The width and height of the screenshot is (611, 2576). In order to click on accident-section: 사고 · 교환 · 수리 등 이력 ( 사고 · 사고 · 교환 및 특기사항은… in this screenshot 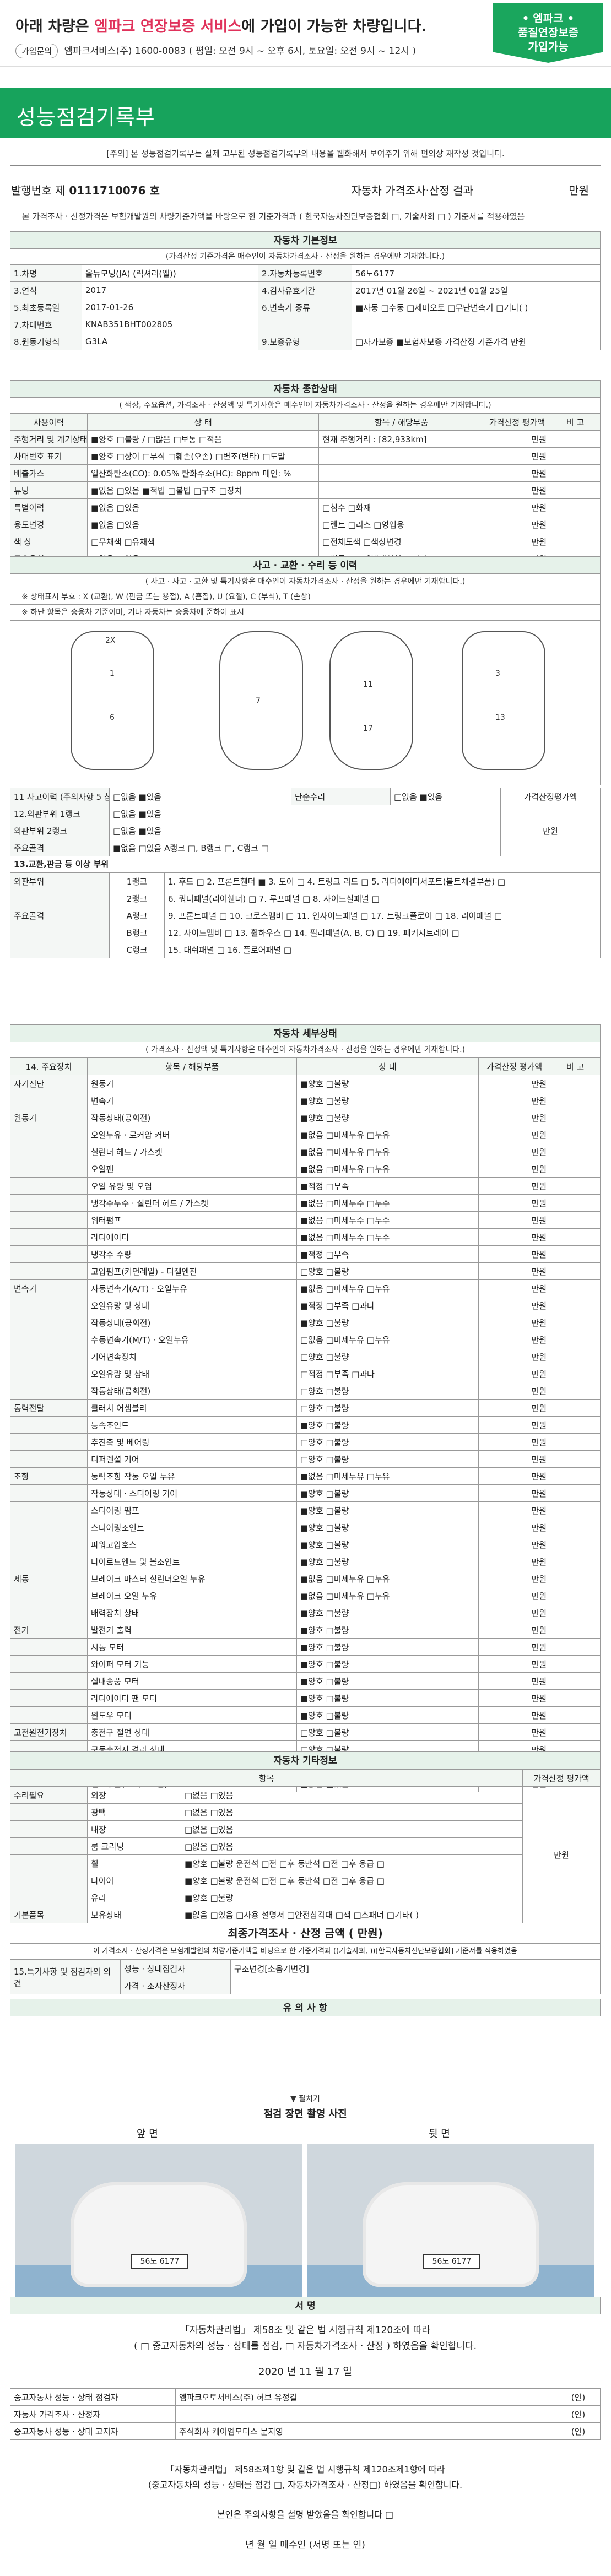, I will do `click(305, 588)`.